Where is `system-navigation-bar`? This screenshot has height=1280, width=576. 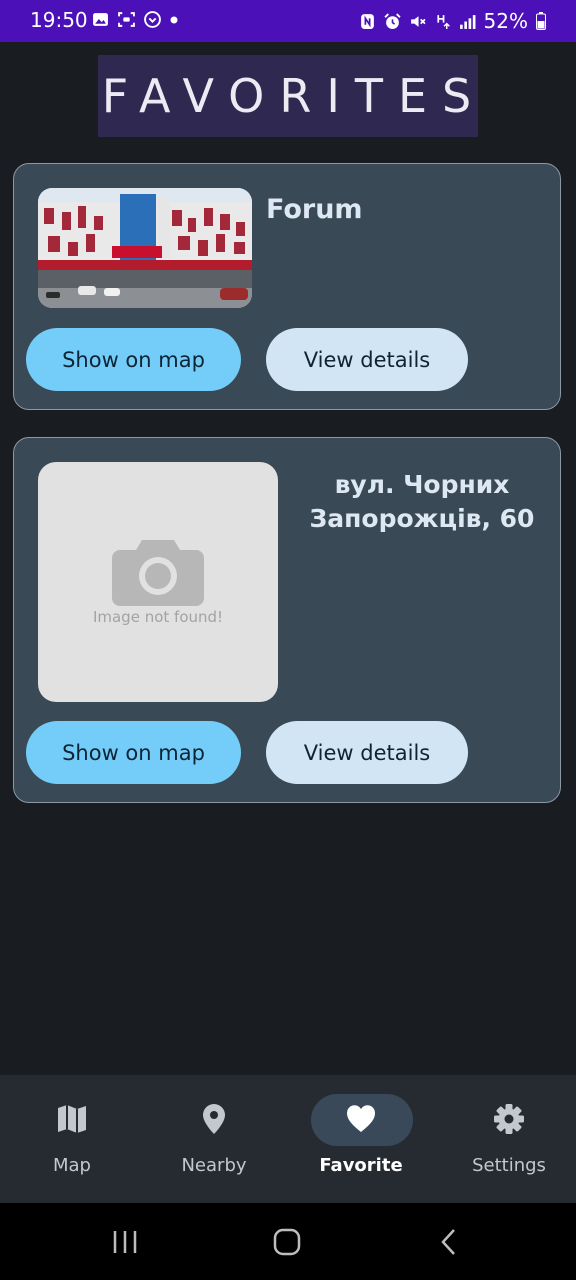 system-navigation-bar is located at coordinates (288, 1241).